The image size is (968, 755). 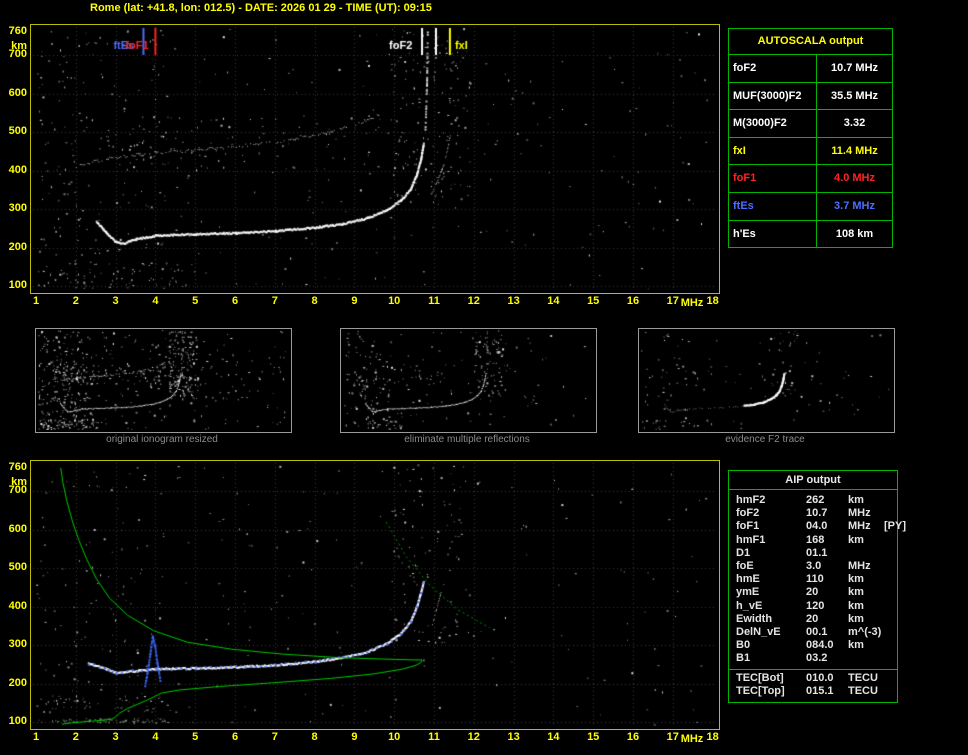 I want to click on aip-value: 168, so click(x=815, y=539).